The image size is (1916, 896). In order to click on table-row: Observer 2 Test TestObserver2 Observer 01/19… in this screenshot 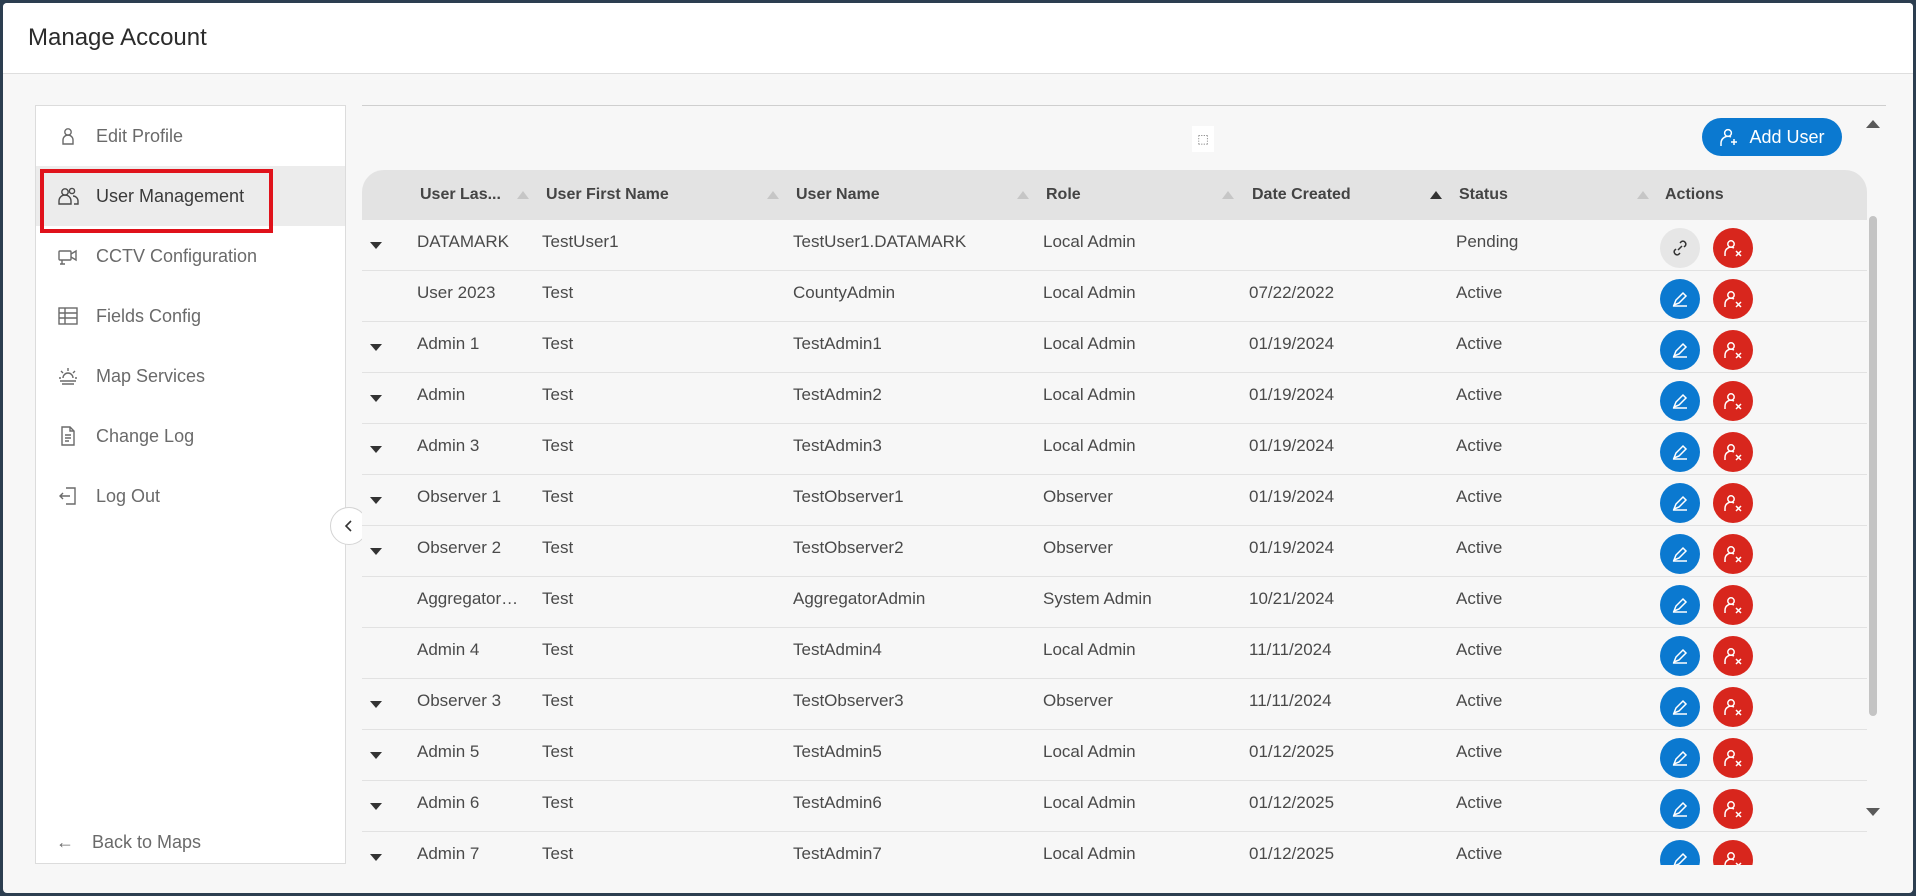, I will do `click(1114, 551)`.